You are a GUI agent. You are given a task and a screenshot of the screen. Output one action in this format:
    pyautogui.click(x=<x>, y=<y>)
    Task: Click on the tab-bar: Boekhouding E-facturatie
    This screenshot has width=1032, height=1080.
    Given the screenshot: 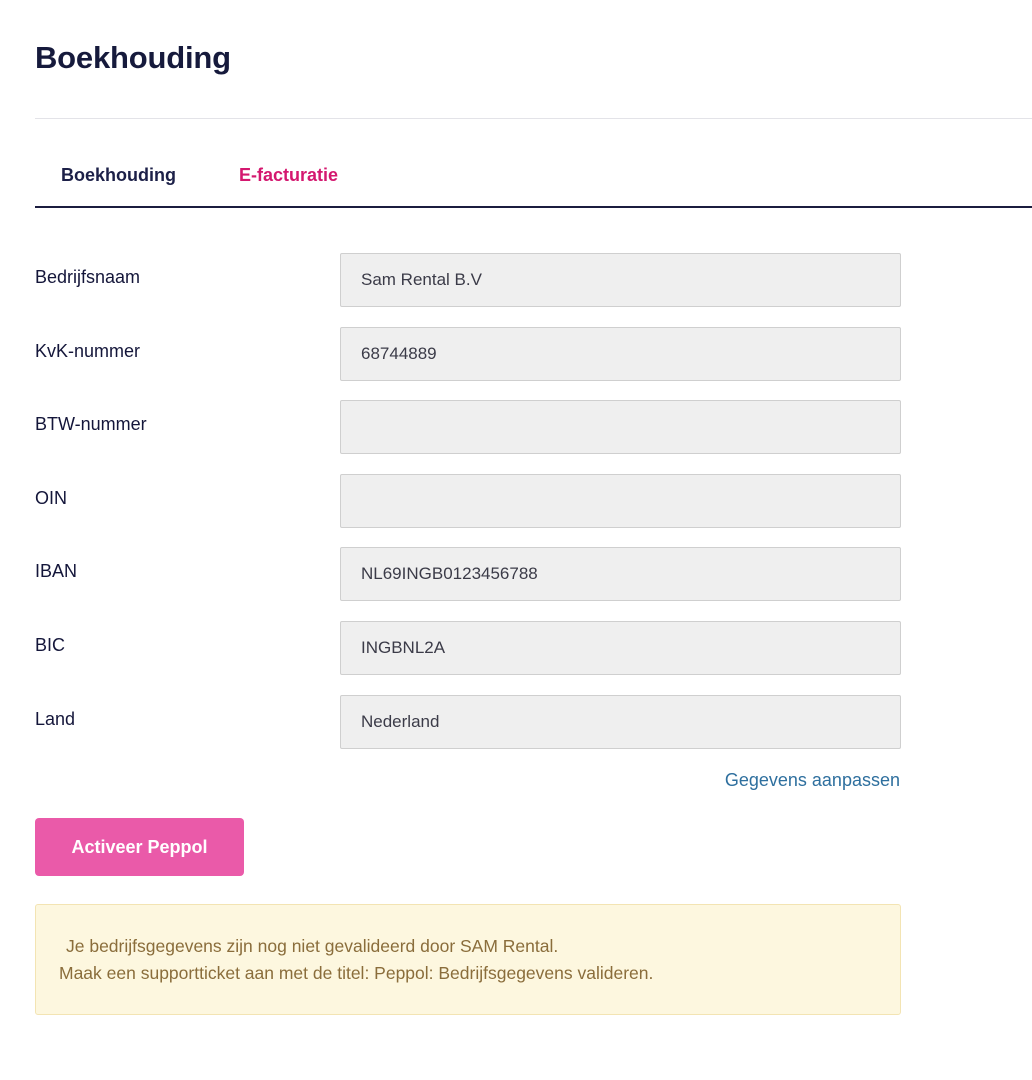 What is the action you would take?
    pyautogui.click(x=533, y=179)
    